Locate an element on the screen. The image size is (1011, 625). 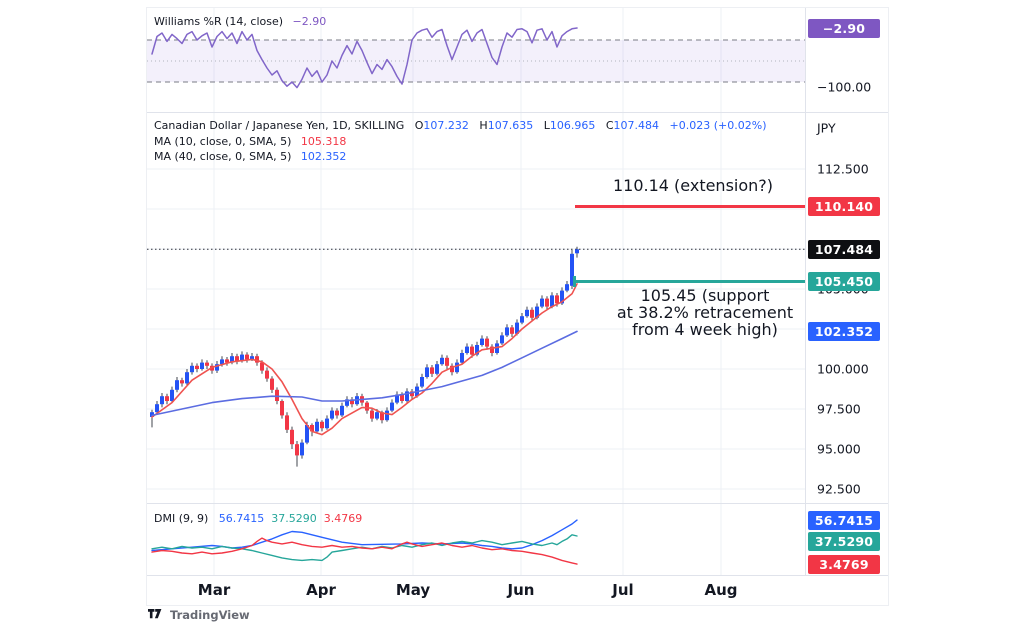
ma10-value: 105.318 is located at coordinates (323, 141).